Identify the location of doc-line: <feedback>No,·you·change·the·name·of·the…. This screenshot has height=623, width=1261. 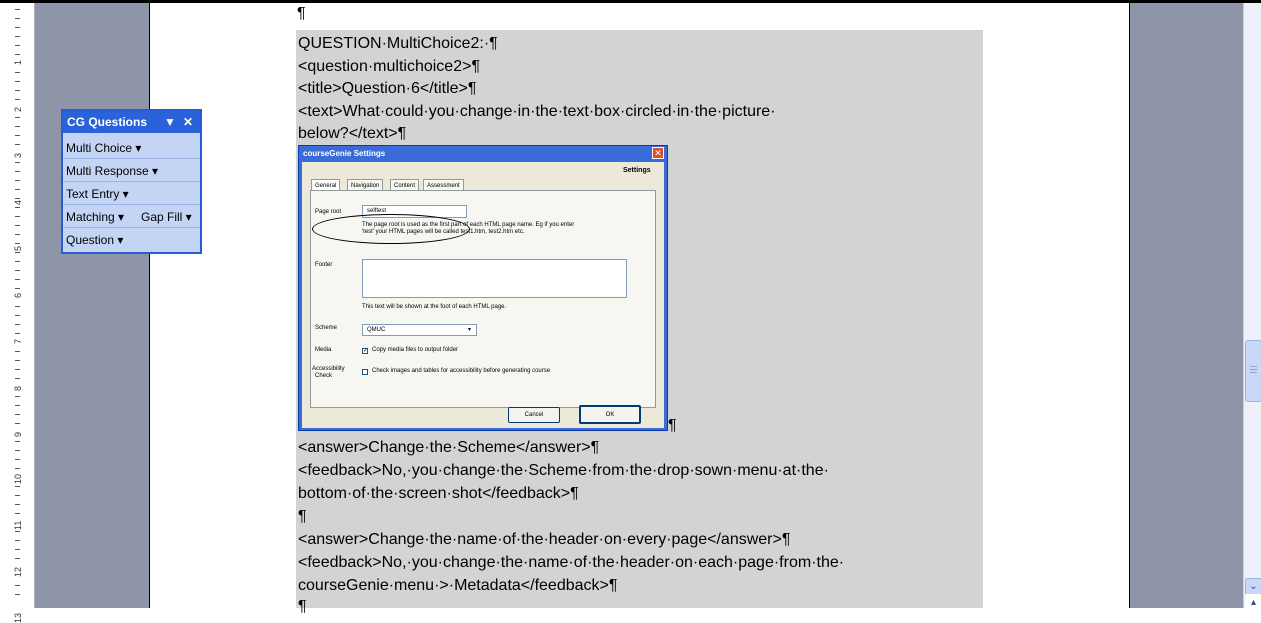
(571, 563).